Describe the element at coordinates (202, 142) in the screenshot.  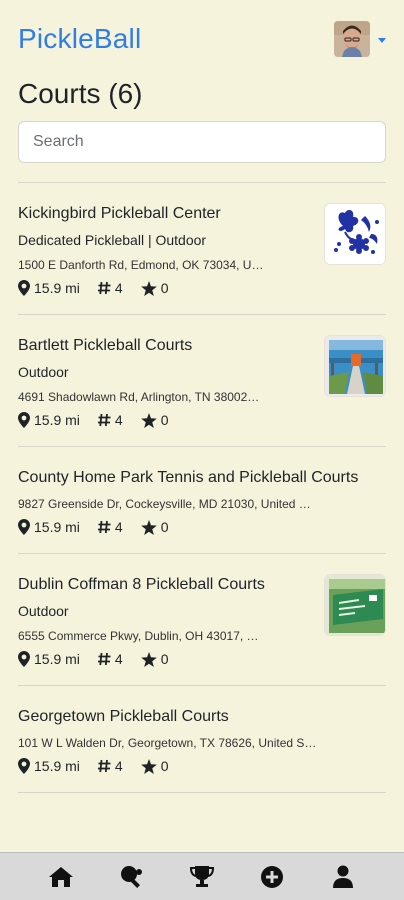
I see `search-input` at that location.